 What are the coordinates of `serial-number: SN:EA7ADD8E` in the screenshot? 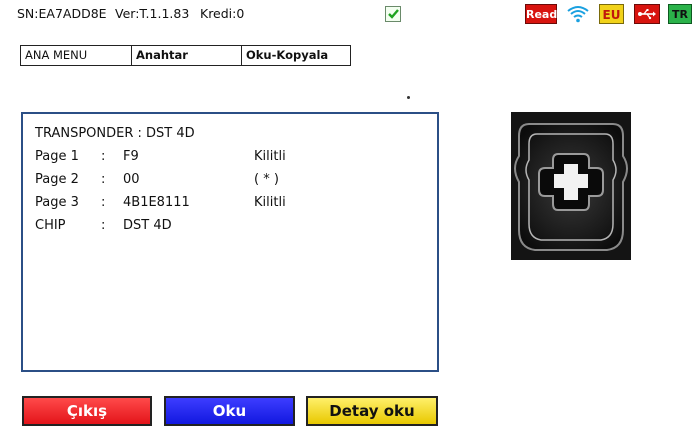 It's located at (62, 13).